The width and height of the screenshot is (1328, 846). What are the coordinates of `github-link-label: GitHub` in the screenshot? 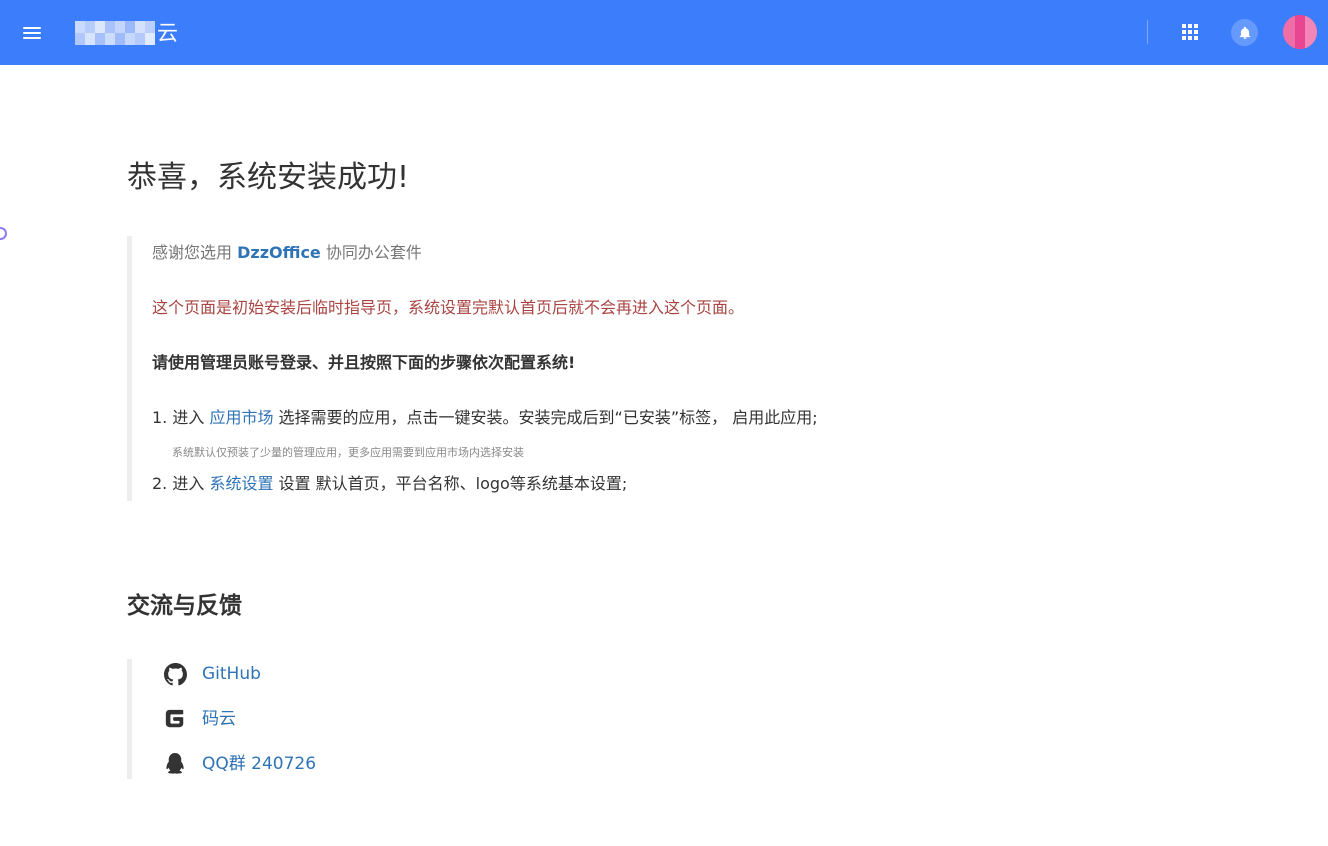 It's located at (231, 674).